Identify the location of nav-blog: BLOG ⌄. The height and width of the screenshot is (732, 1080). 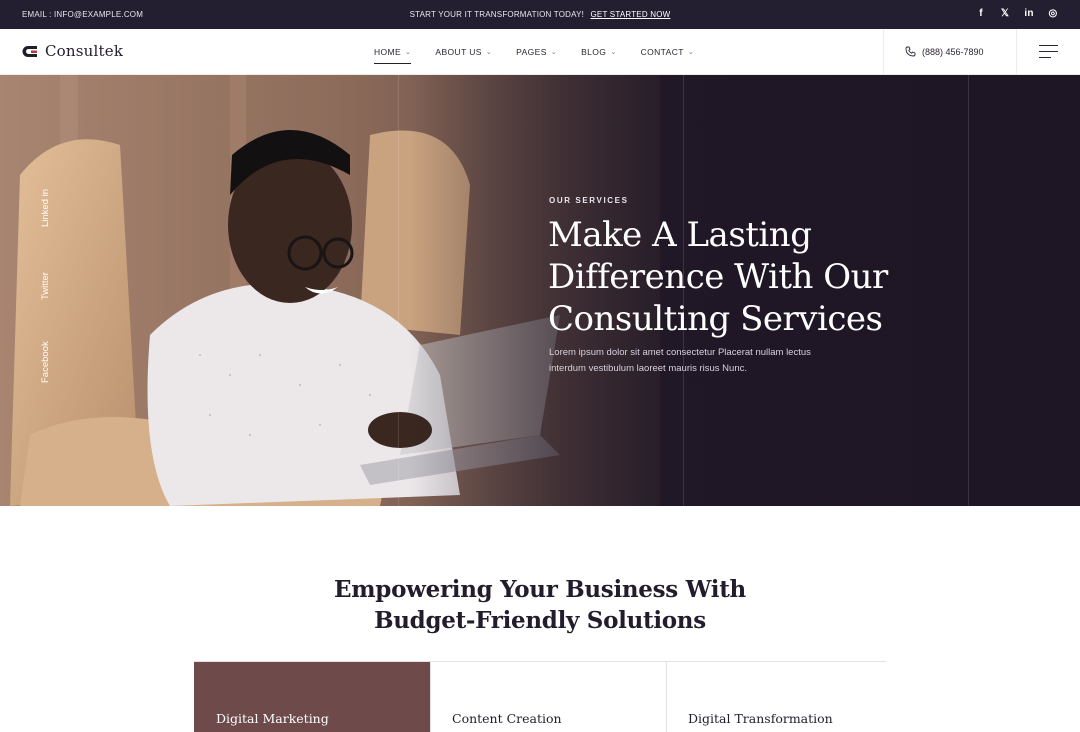
(599, 52).